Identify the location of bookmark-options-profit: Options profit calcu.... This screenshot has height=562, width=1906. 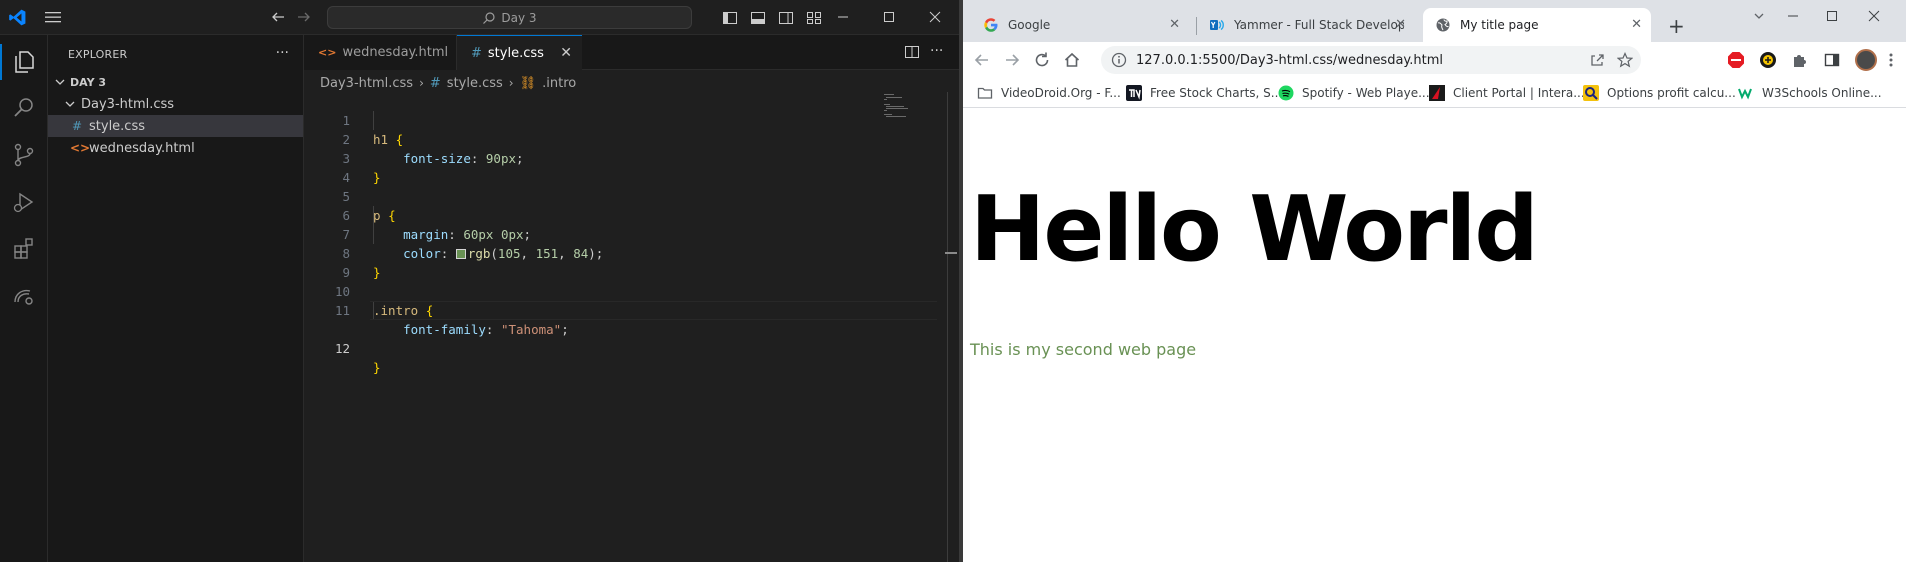
(1659, 93).